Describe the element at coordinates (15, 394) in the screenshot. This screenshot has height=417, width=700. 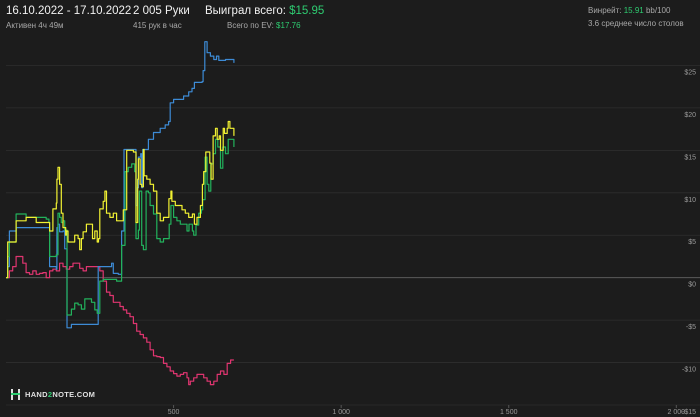
I see `logo-mark-icon` at that location.